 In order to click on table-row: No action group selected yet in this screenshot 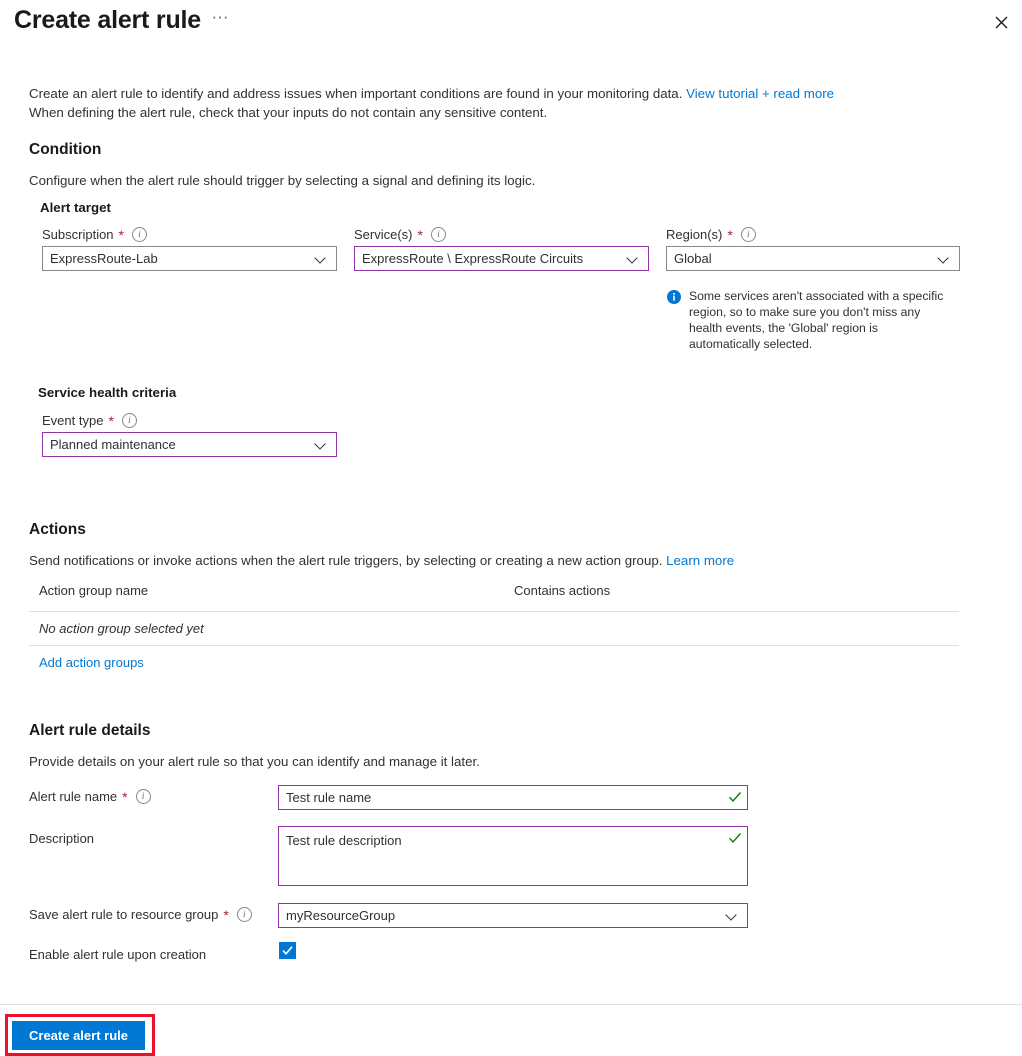, I will do `click(494, 629)`.